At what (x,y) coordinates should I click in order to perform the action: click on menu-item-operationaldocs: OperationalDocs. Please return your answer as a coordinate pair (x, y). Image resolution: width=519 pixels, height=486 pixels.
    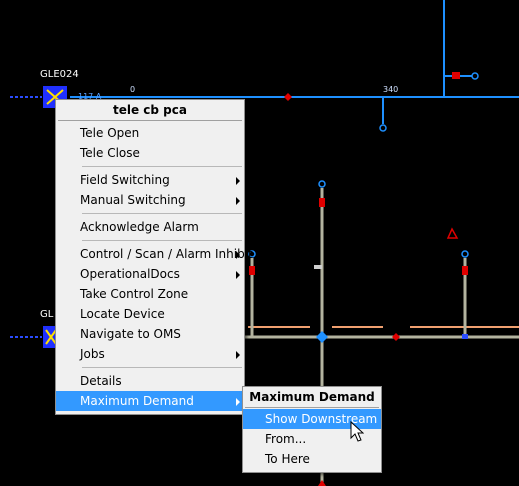
    Looking at the image, I should click on (150, 274).